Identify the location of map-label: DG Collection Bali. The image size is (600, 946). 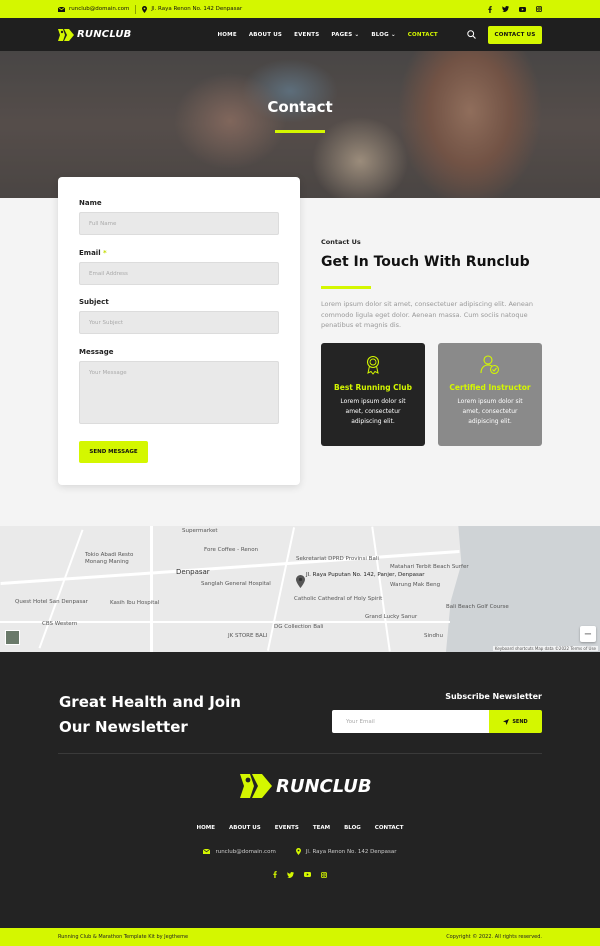
(299, 627).